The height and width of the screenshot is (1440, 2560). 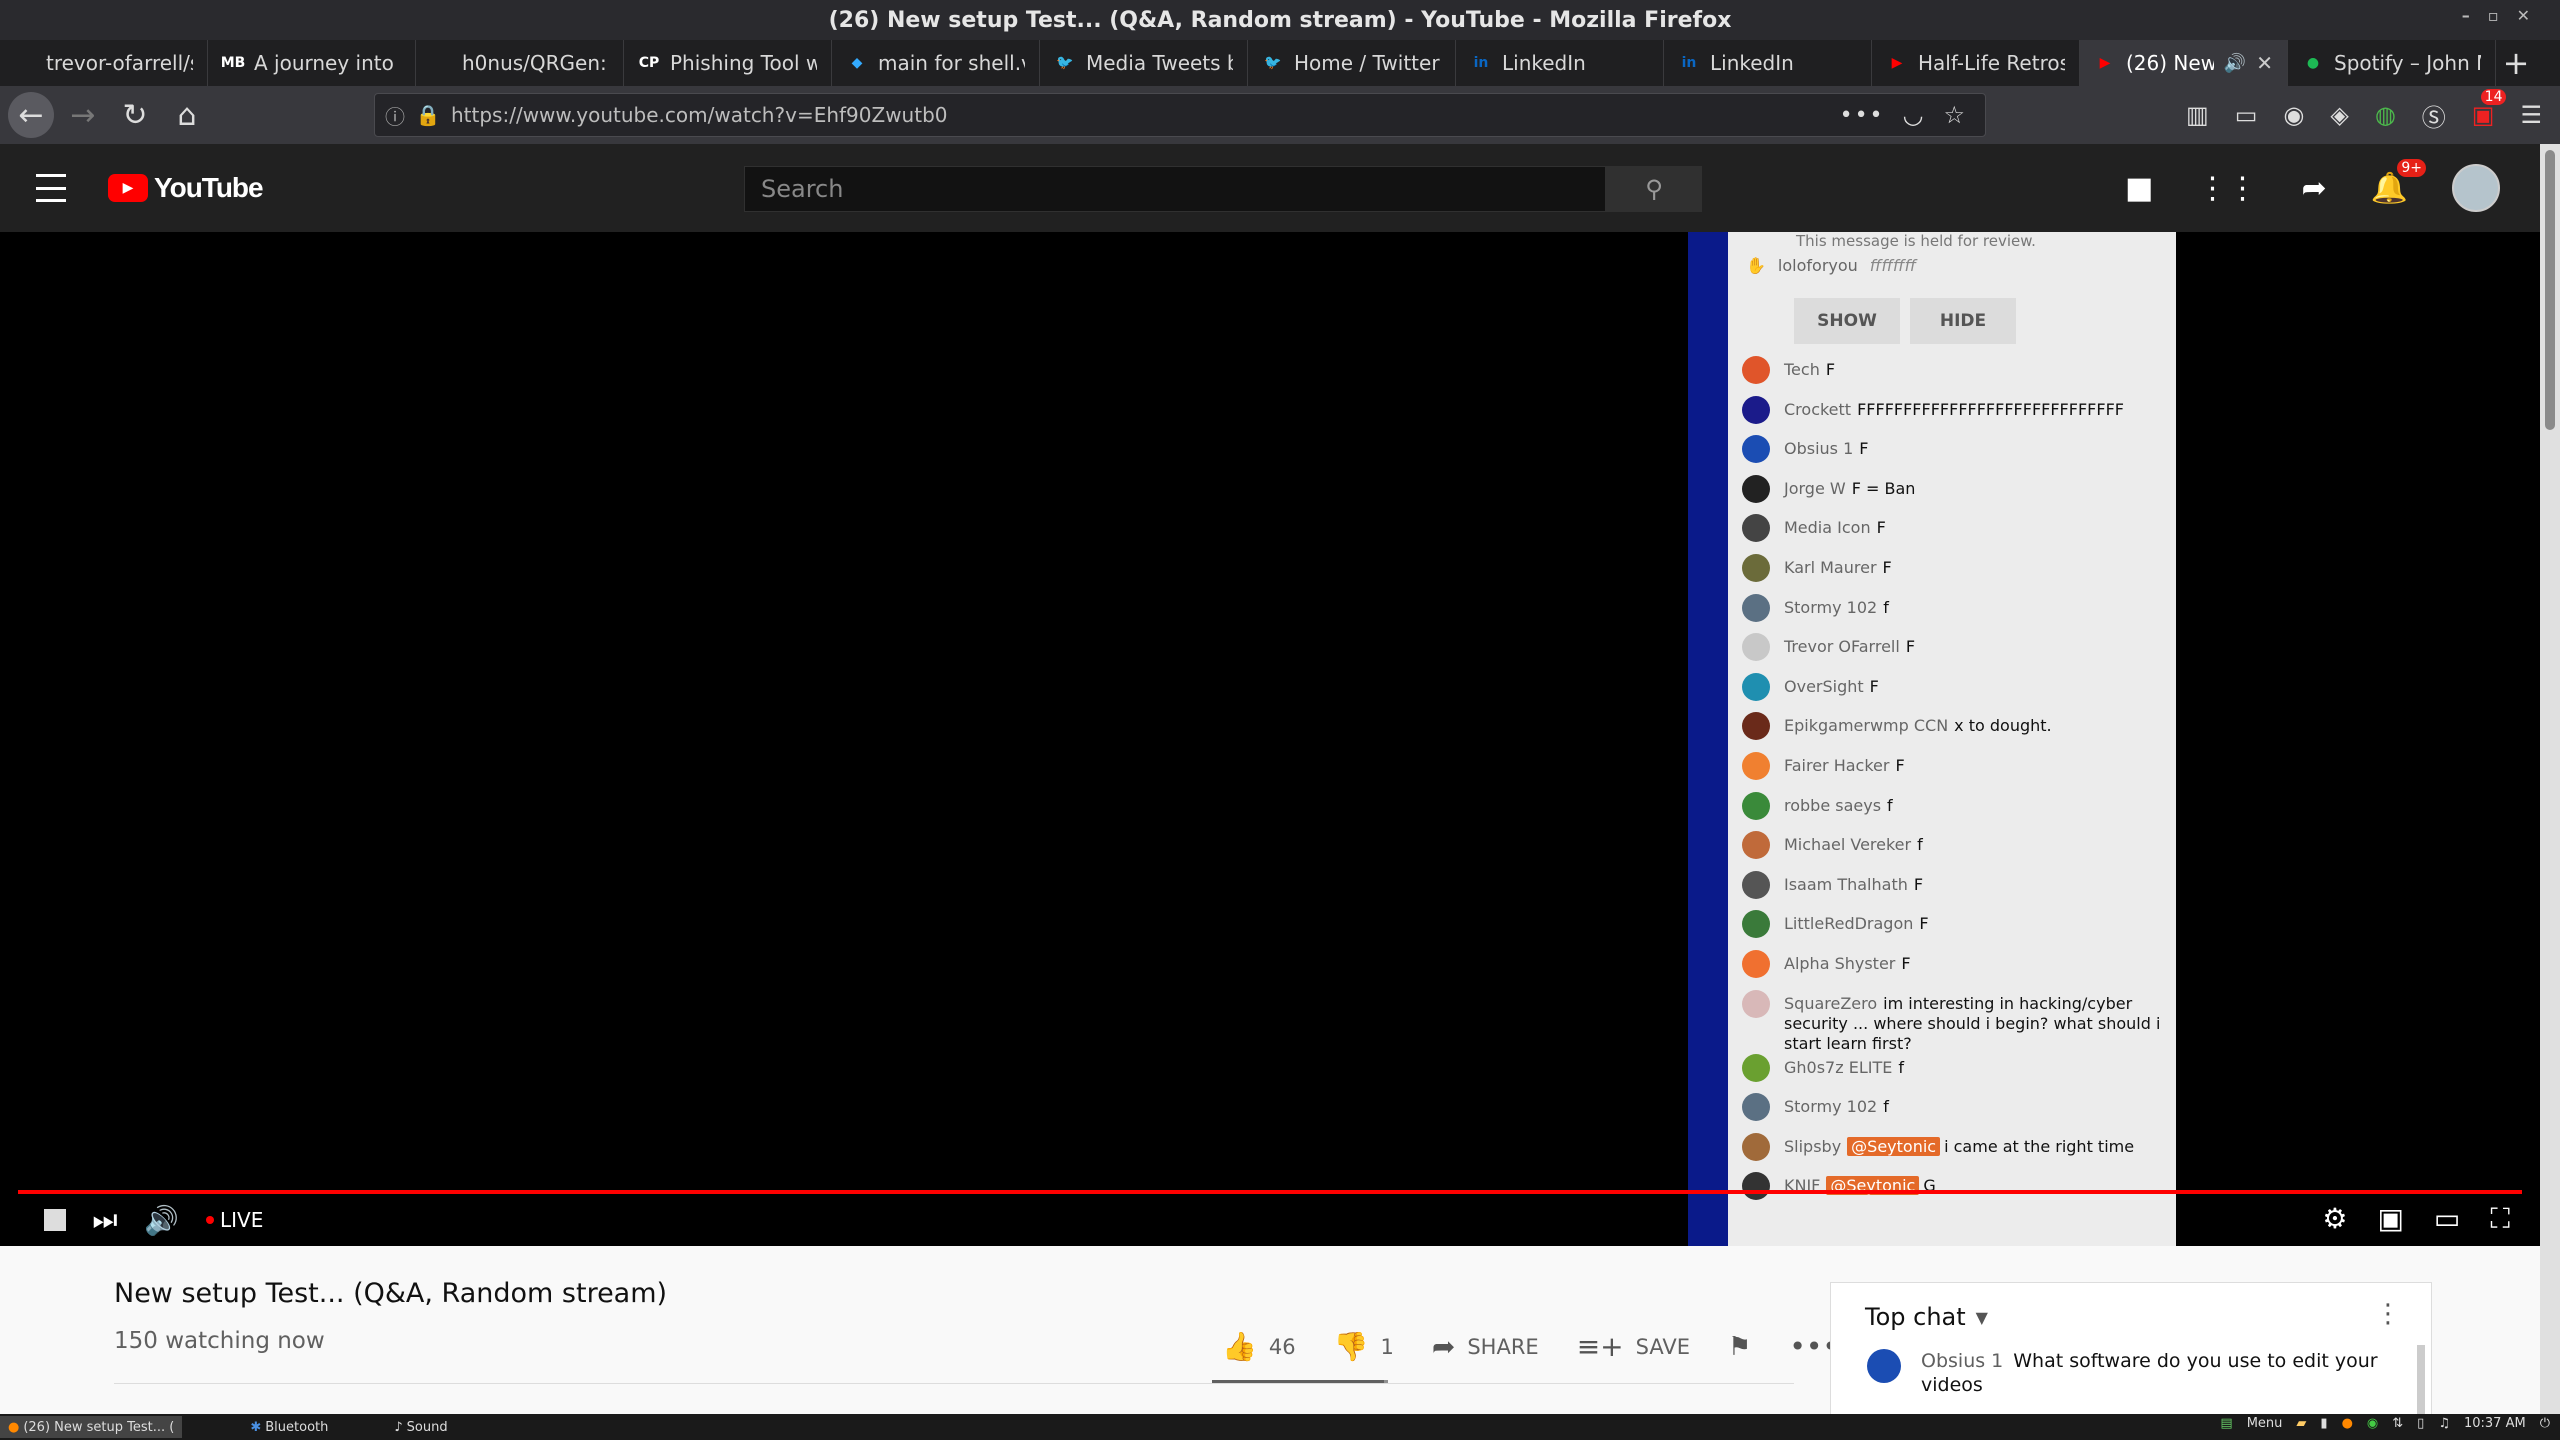 I want to click on apps-grid-icon: ⋮⋮, so click(x=2228, y=188).